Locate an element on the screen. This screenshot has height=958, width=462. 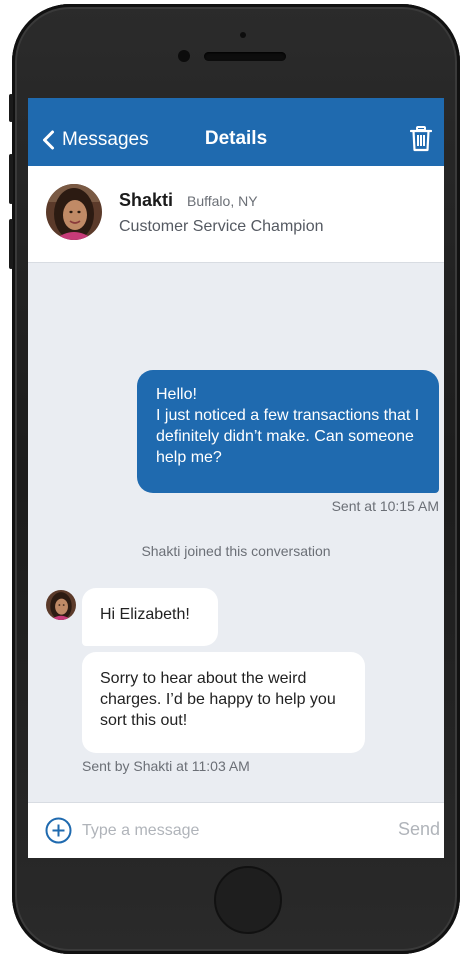
message-timestamp: Sent at 10:15 AM is located at coordinates (385, 506).